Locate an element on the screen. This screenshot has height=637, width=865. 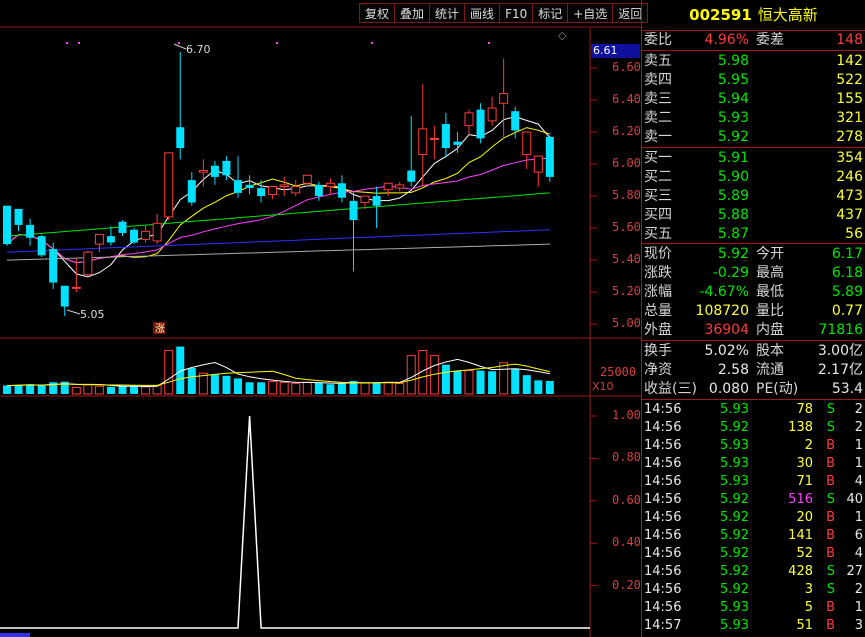
quote-label: 最高 is located at coordinates (770, 273).